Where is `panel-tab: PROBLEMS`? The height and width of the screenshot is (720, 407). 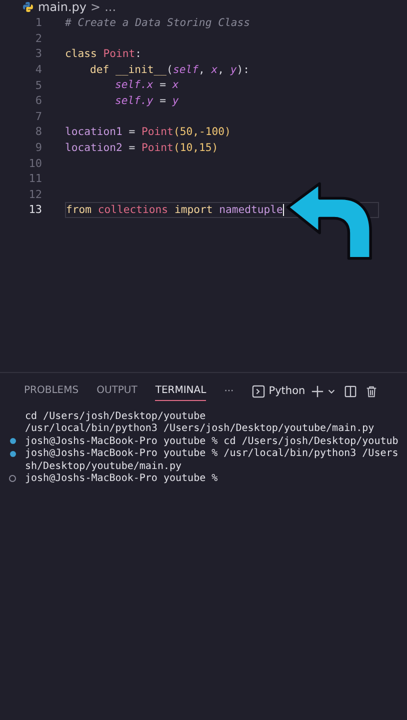
panel-tab: PROBLEMS is located at coordinates (51, 391).